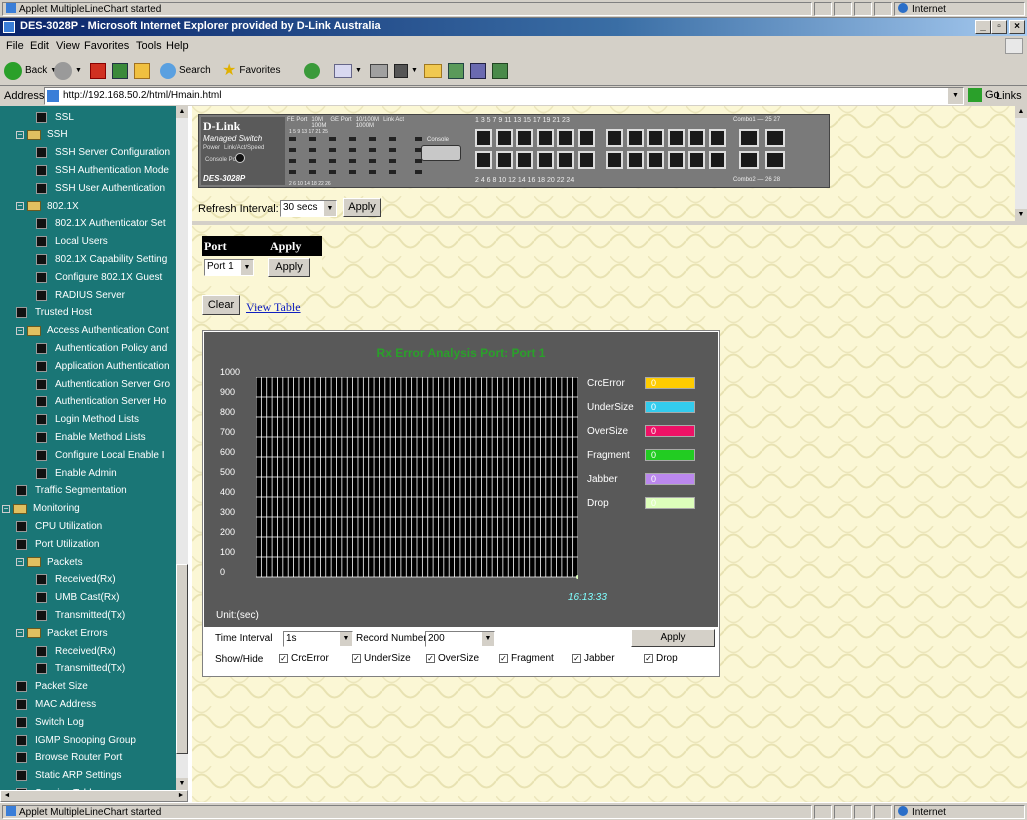 The height and width of the screenshot is (820, 1027). I want to click on refresh-button, so click(120, 71).